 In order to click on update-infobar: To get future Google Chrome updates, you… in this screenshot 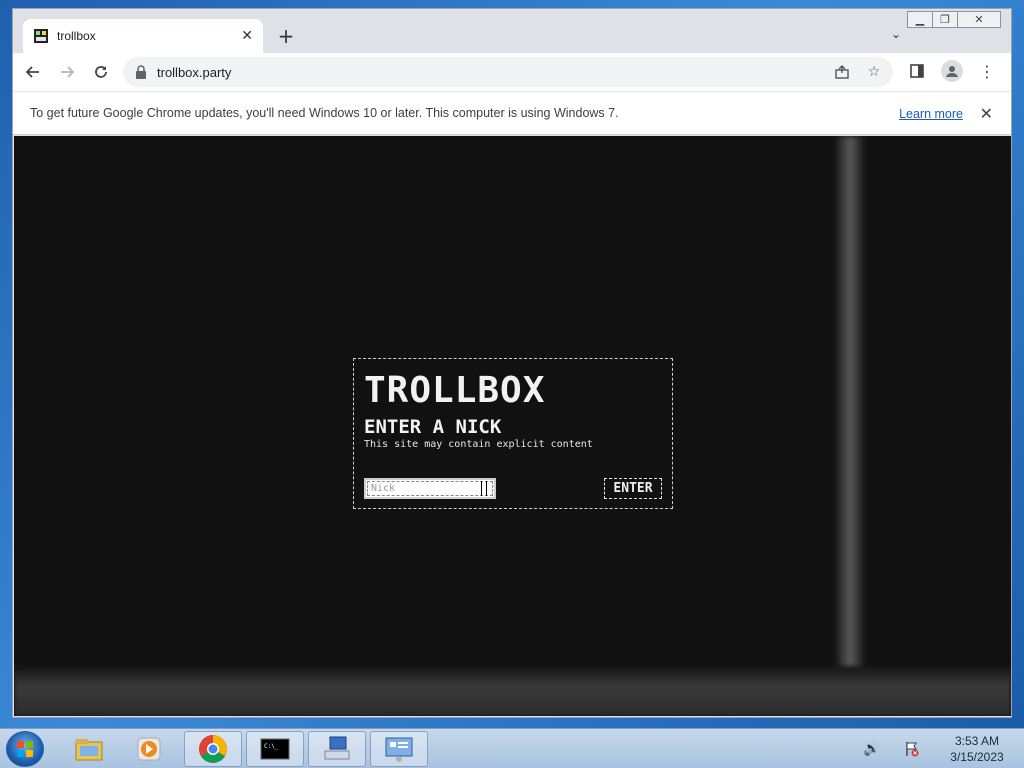, I will do `click(512, 113)`.